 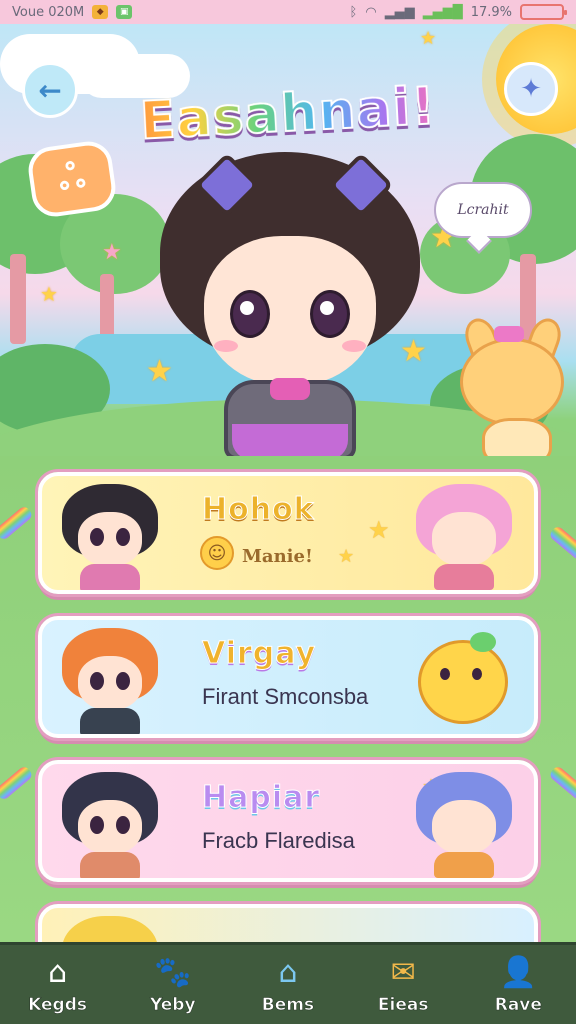 I want to click on person-icon: 👤, so click(x=518, y=972).